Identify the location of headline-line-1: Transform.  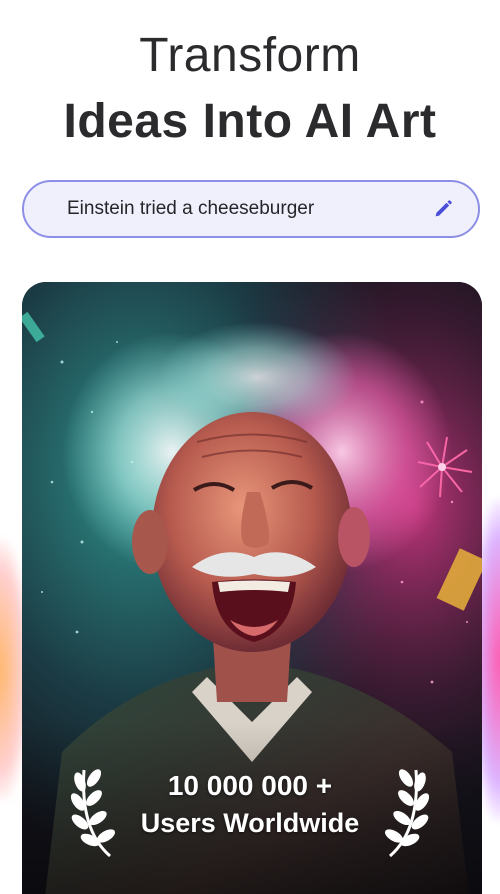
(250, 55).